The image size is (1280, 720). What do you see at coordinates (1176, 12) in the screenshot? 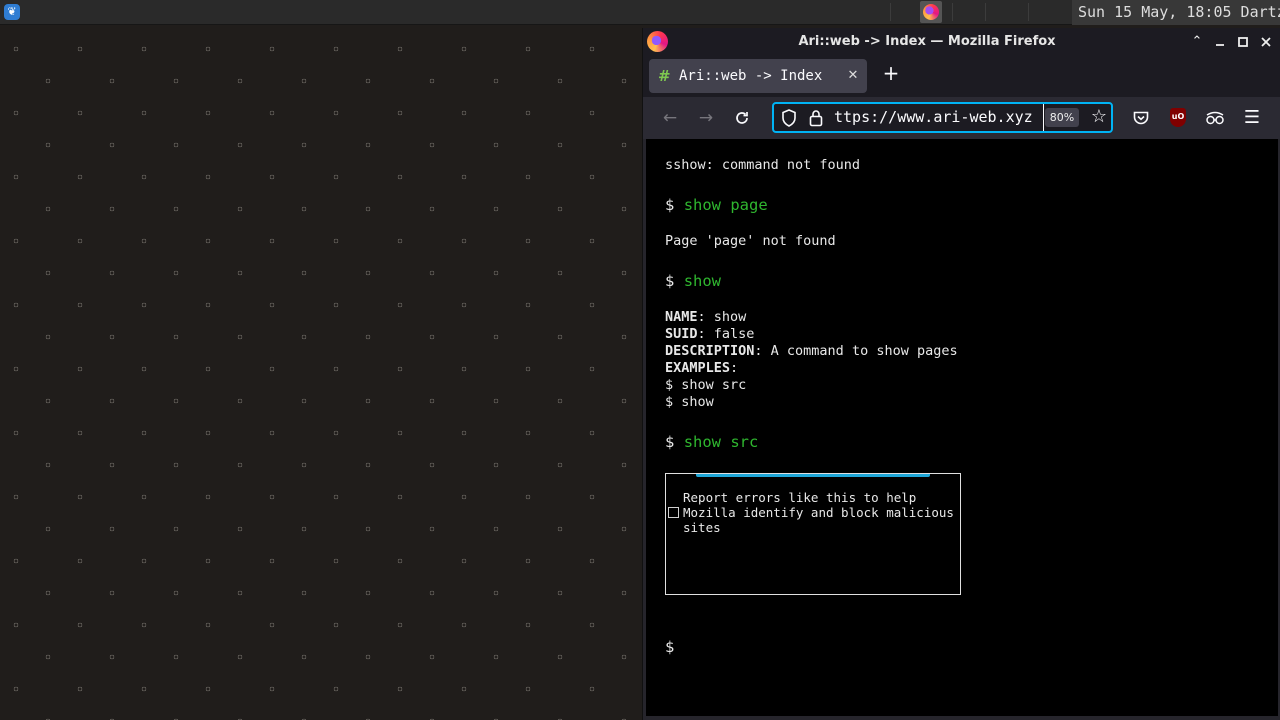
I see `clock: Sun 15 May, 18:05 Dartz` at bounding box center [1176, 12].